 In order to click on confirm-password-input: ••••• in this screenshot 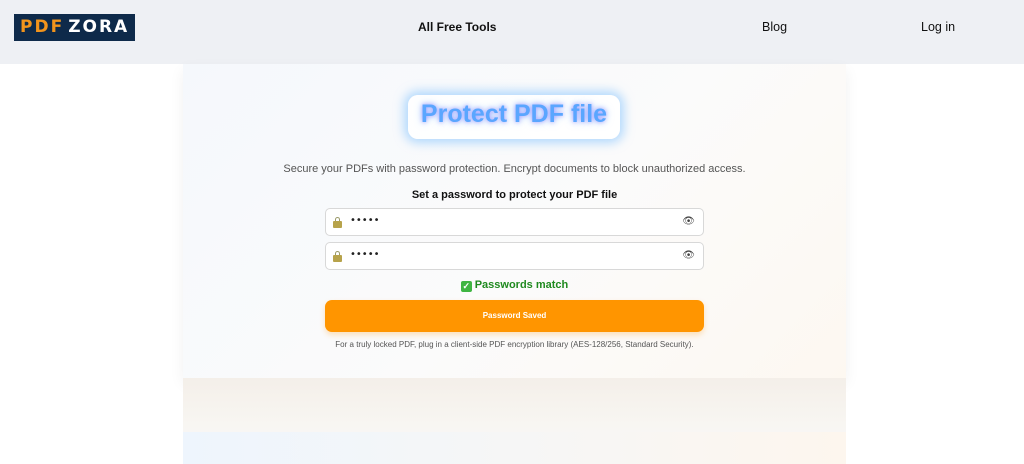, I will do `click(365, 254)`.